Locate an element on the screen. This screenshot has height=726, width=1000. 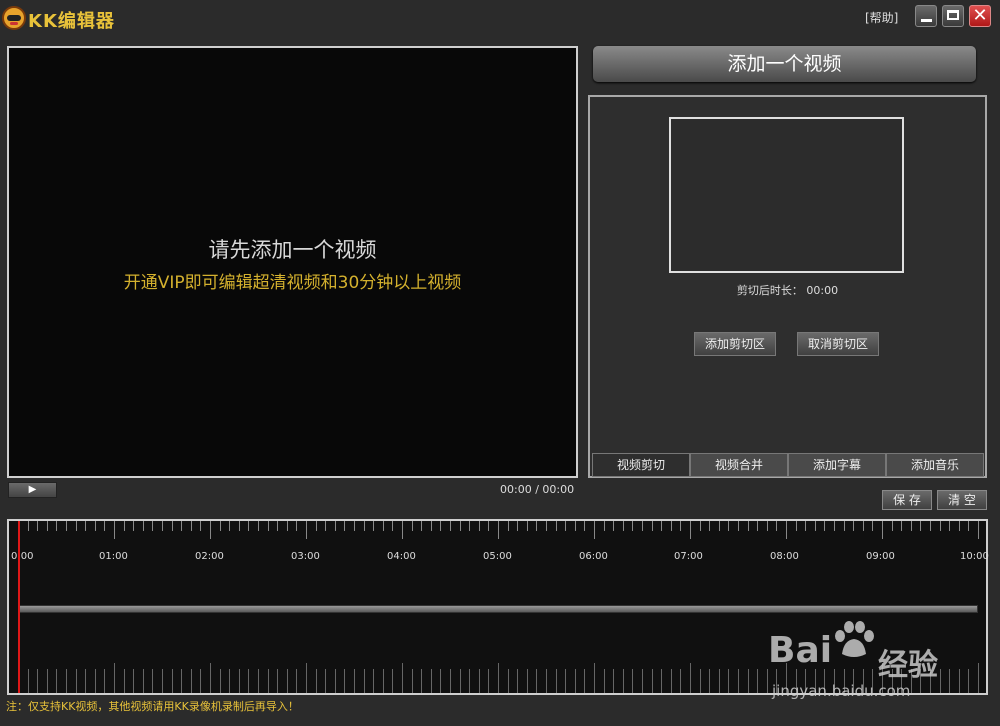
timeline-label: 01:00 is located at coordinates (113, 556).